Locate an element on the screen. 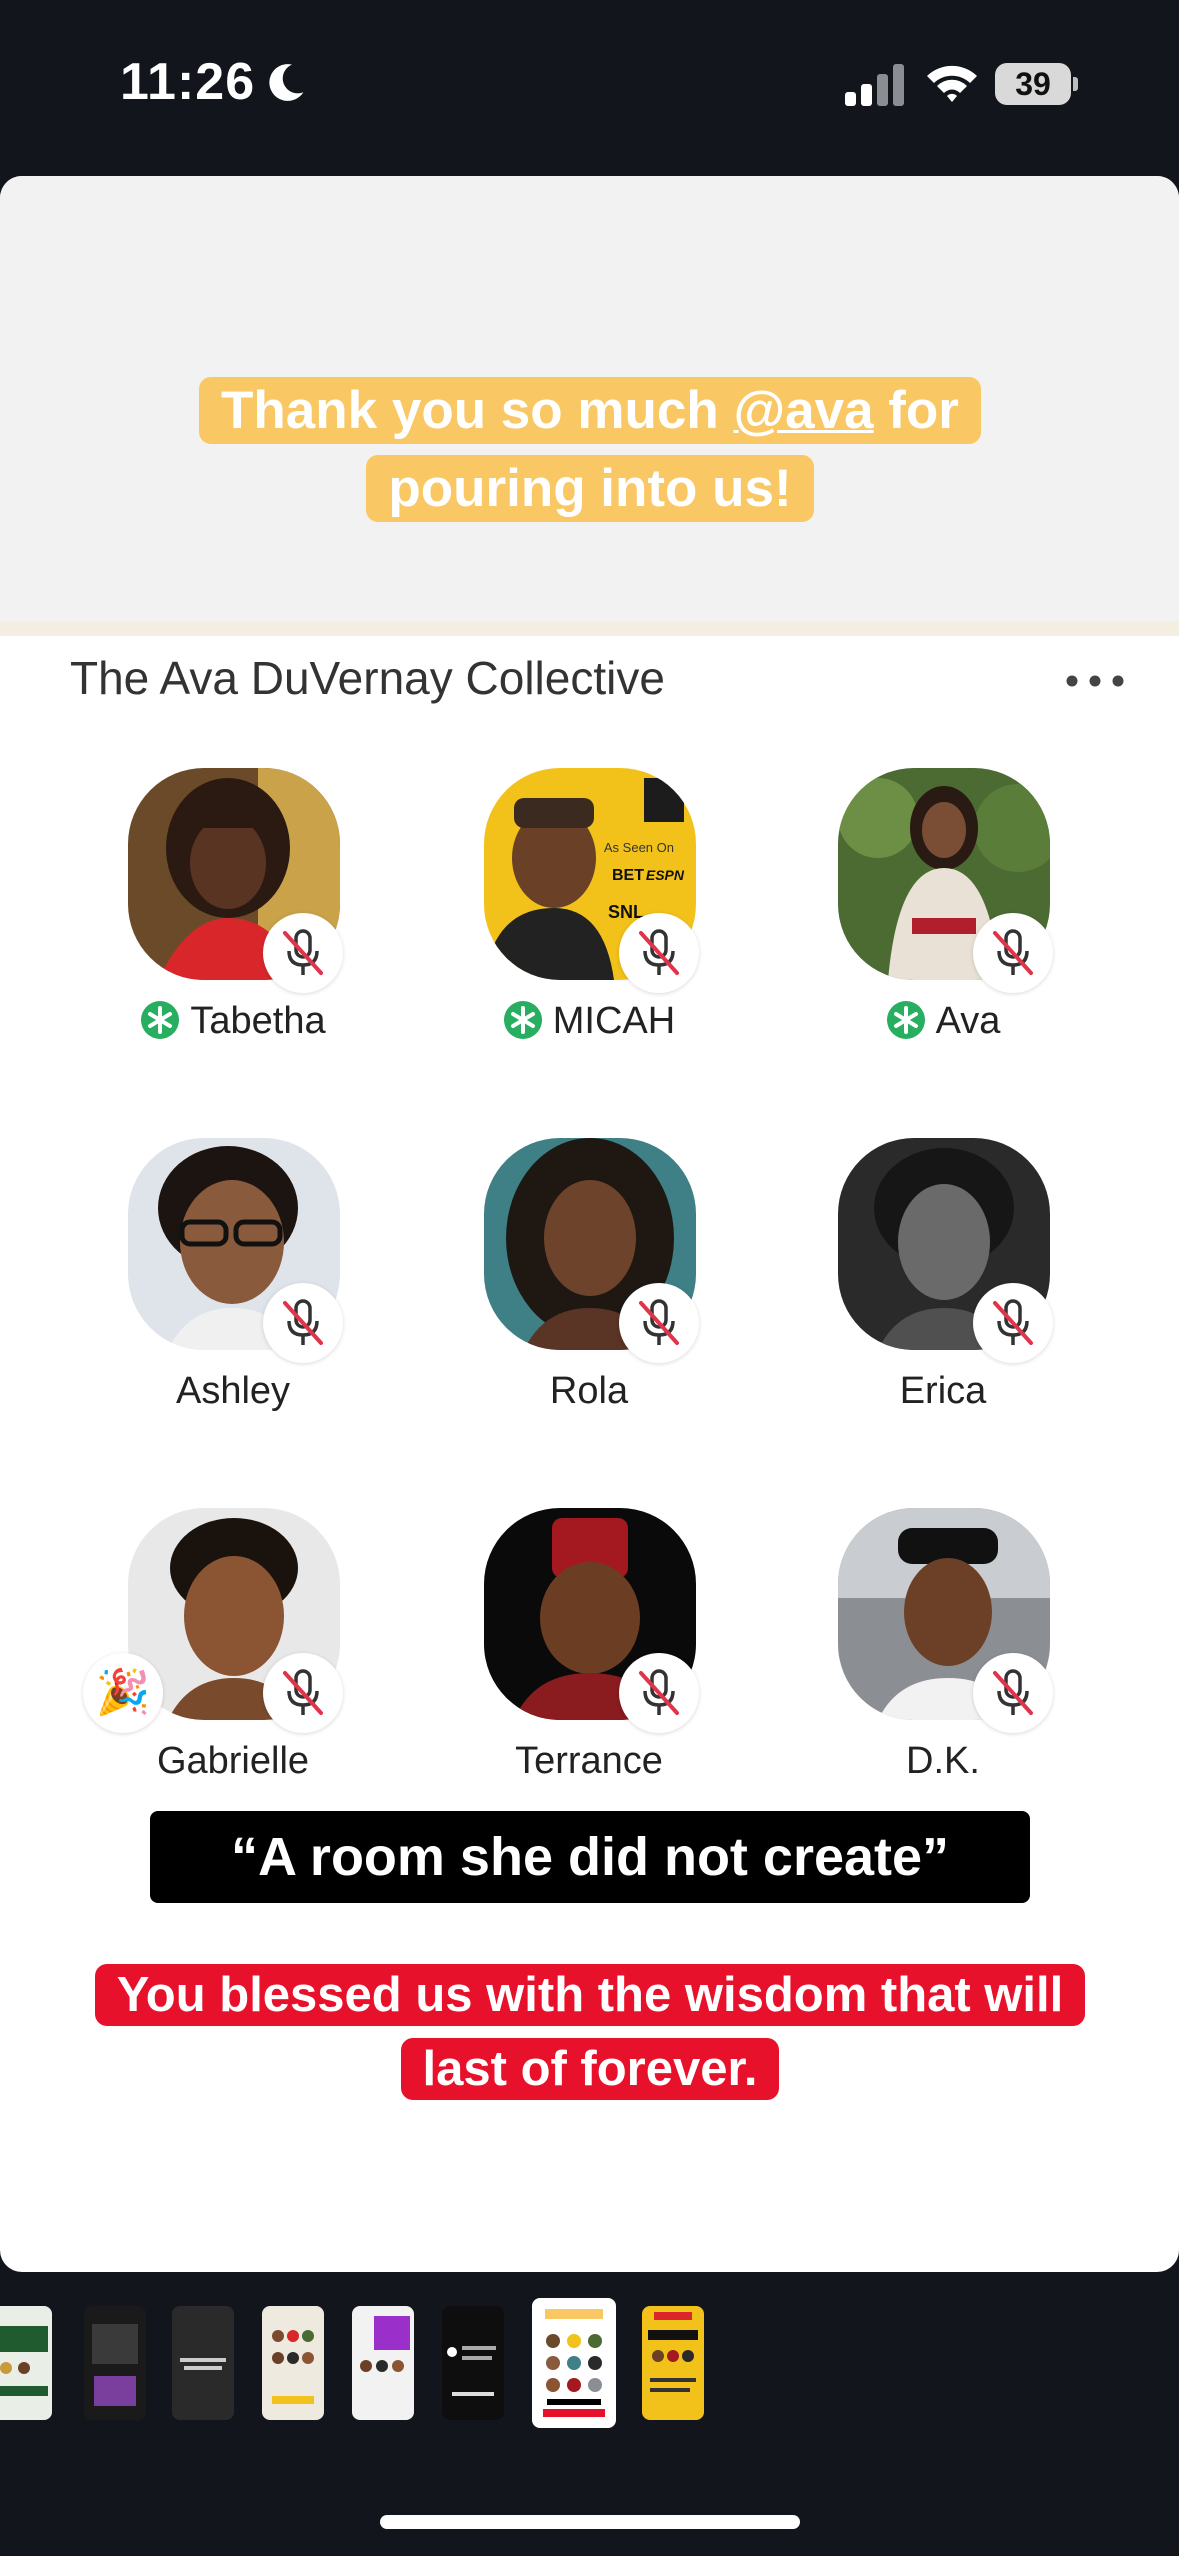 Image resolution: width=1179 pixels, height=2556 pixels. speaker-name: Rola is located at coordinates (589, 1391).